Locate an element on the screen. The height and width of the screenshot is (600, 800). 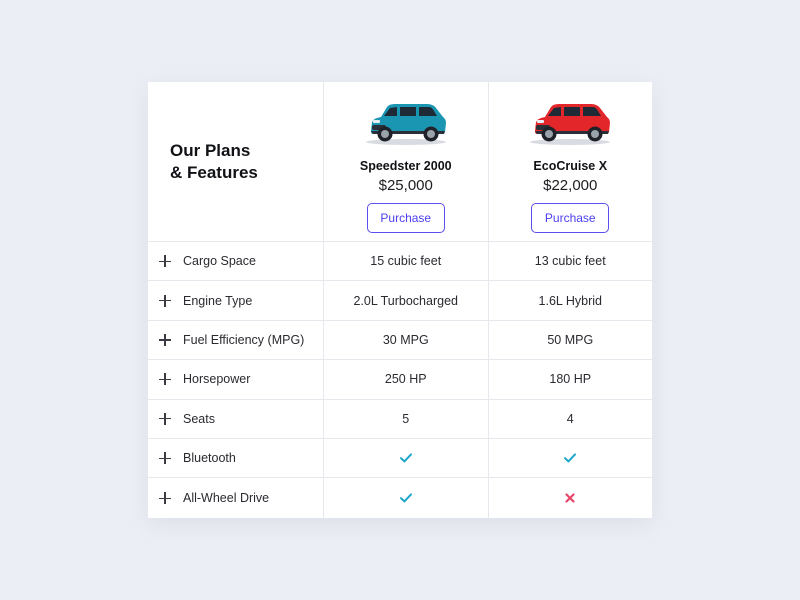
feature-label: Cargo Space is located at coordinates (219, 261).